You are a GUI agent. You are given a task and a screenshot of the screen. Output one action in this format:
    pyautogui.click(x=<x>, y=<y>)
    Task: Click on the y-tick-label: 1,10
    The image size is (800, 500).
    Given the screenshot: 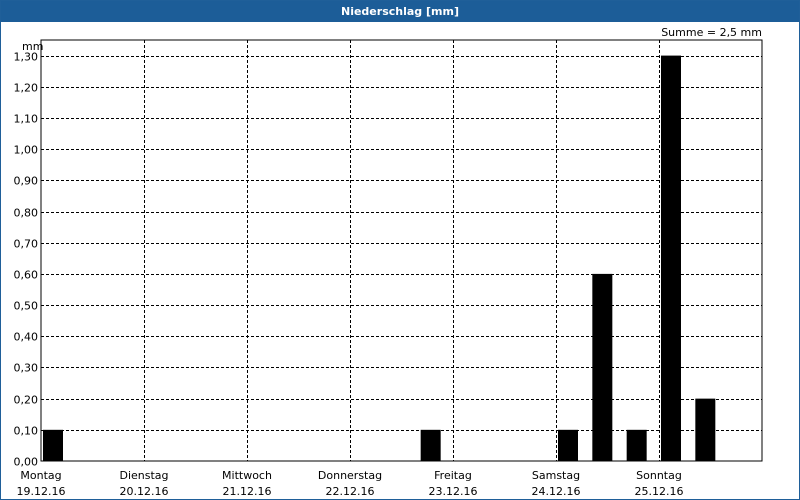 What is the action you would take?
    pyautogui.click(x=26, y=119)
    